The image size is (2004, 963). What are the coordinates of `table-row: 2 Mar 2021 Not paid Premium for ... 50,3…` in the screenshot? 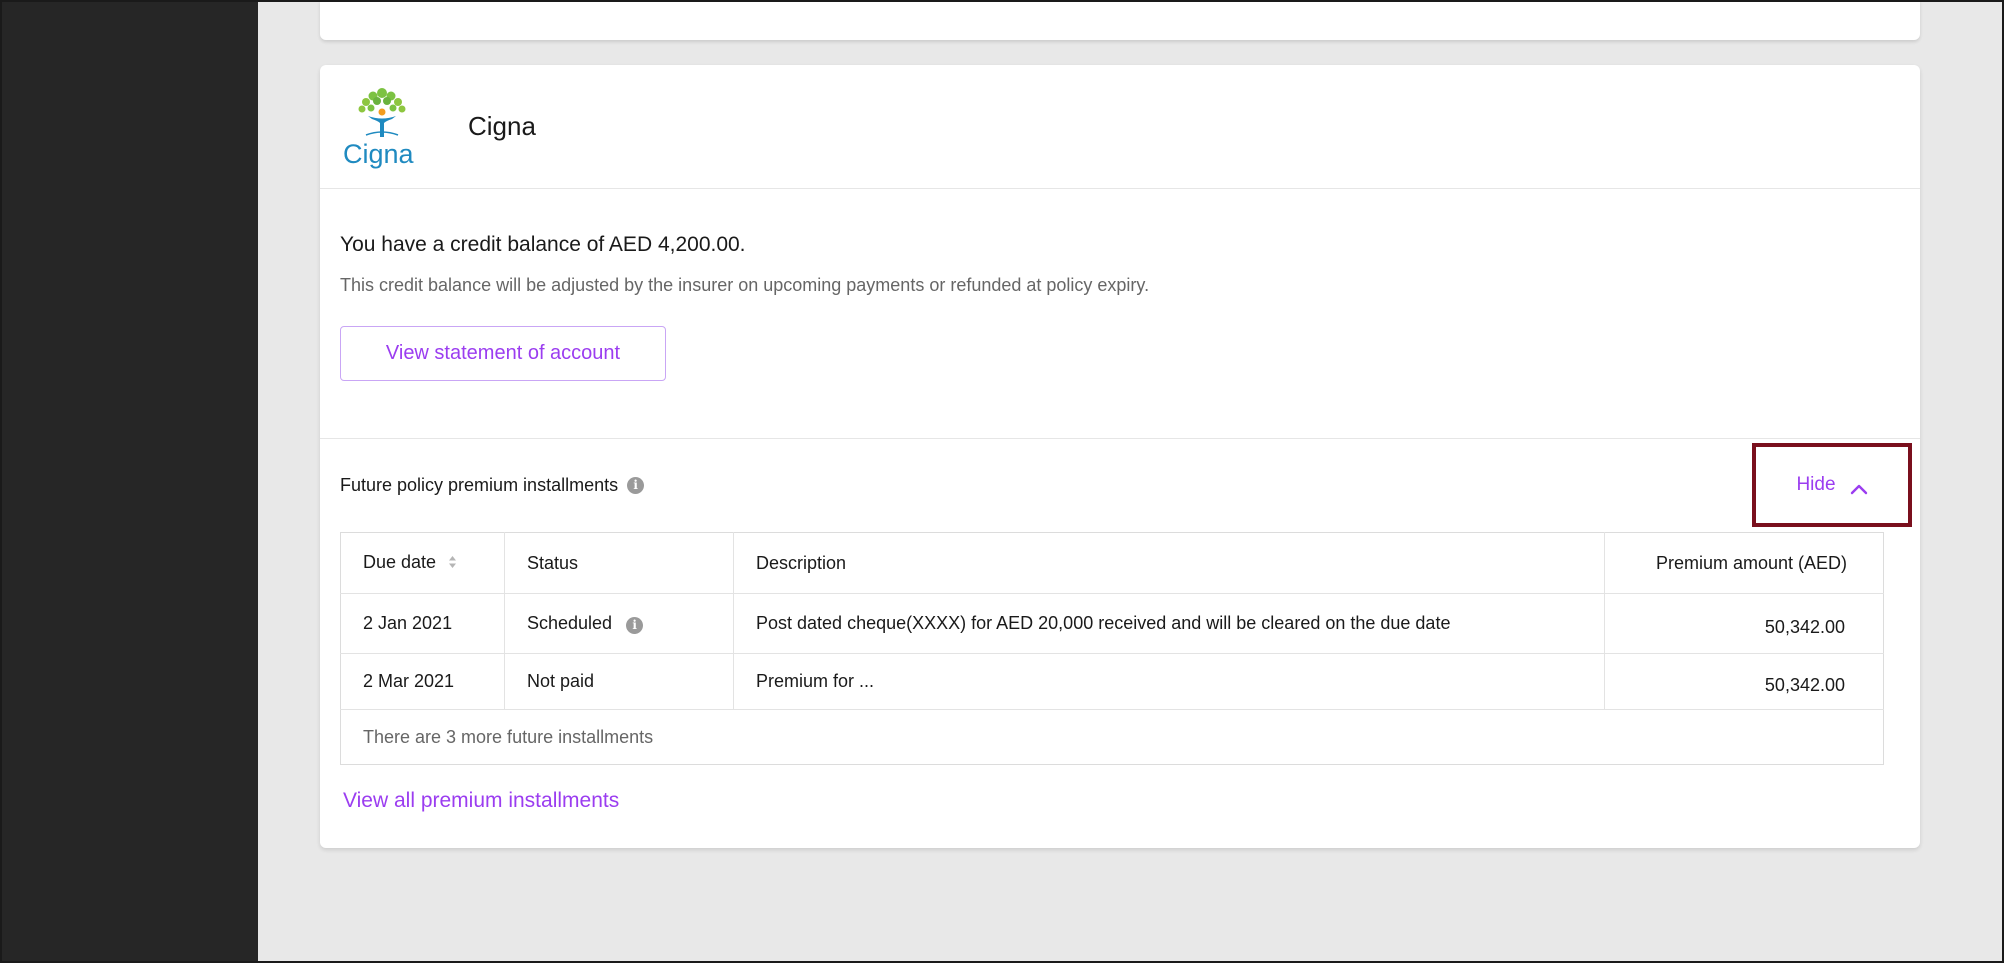 It's located at (1112, 681).